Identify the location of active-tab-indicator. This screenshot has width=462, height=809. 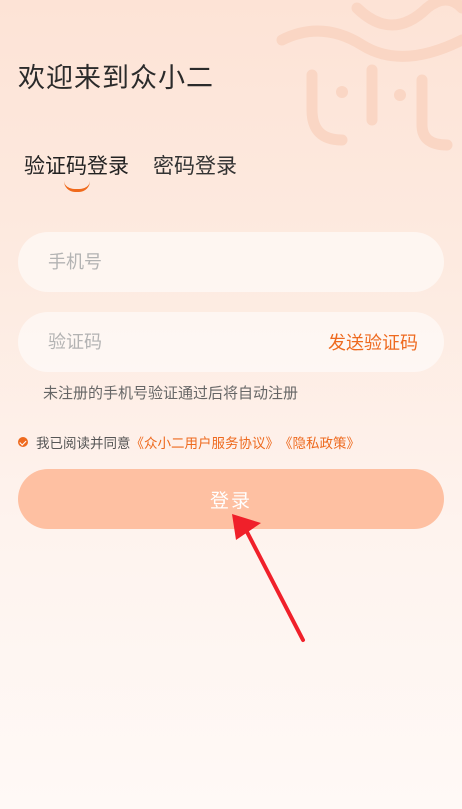
(77, 186).